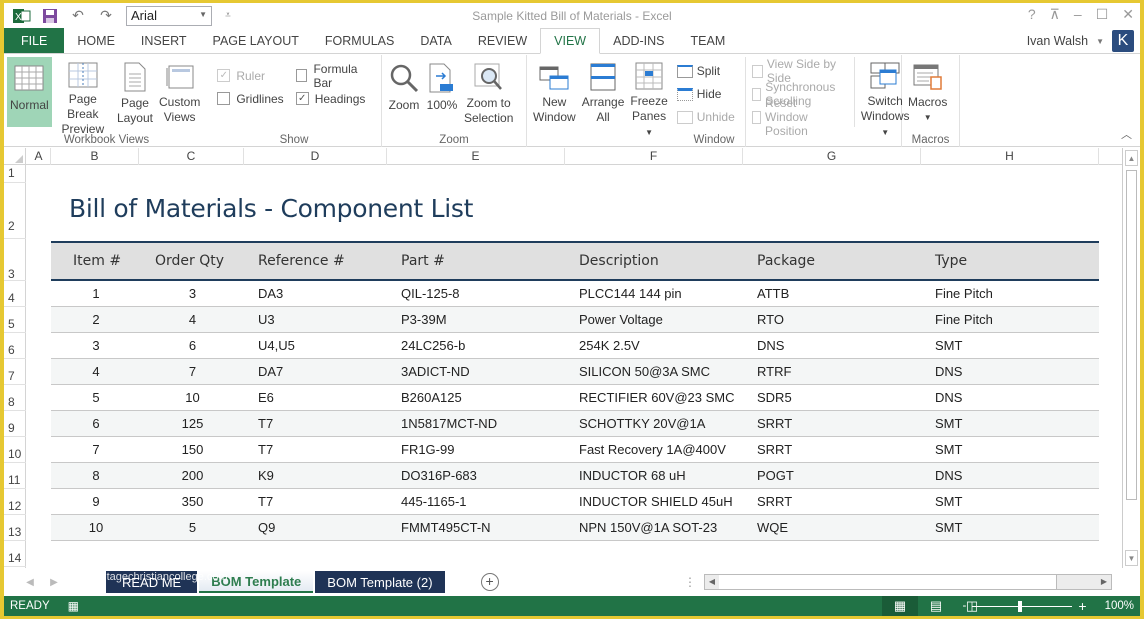 The width and height of the screenshot is (1144, 619). I want to click on row-header: 6, so click(15, 346).